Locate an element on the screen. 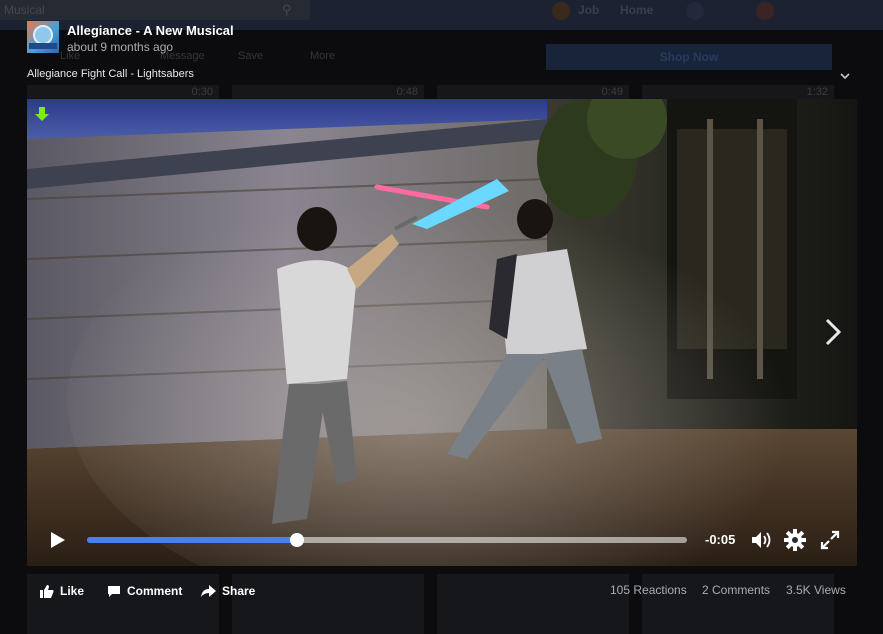  video-title: Allegiance Fight Call - Lightsabers is located at coordinates (110, 74).